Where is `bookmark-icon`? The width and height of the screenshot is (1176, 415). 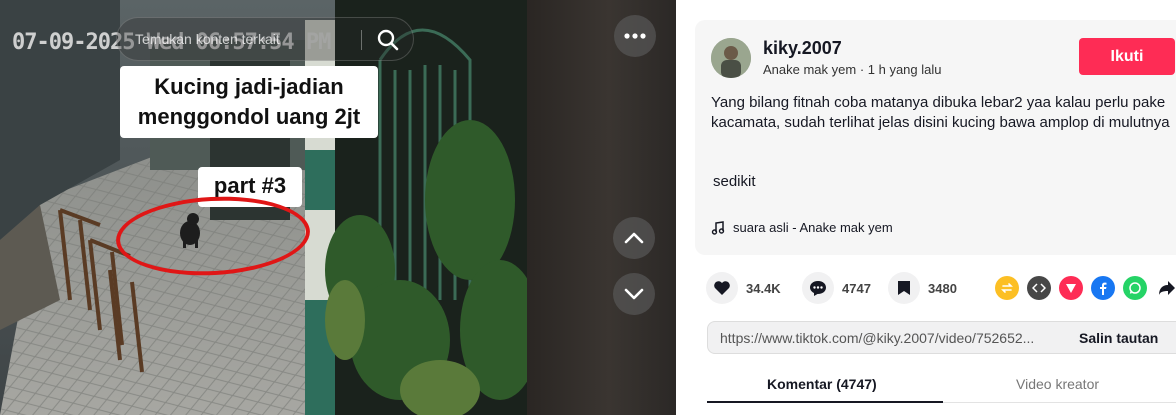 bookmark-icon is located at coordinates (904, 288).